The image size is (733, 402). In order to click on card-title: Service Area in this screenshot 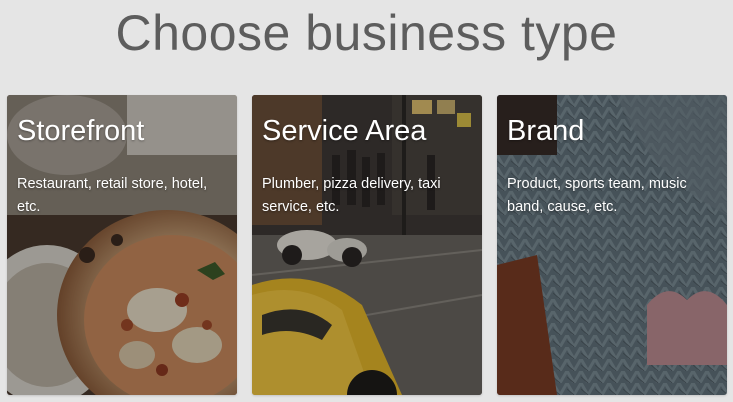, I will do `click(344, 131)`.